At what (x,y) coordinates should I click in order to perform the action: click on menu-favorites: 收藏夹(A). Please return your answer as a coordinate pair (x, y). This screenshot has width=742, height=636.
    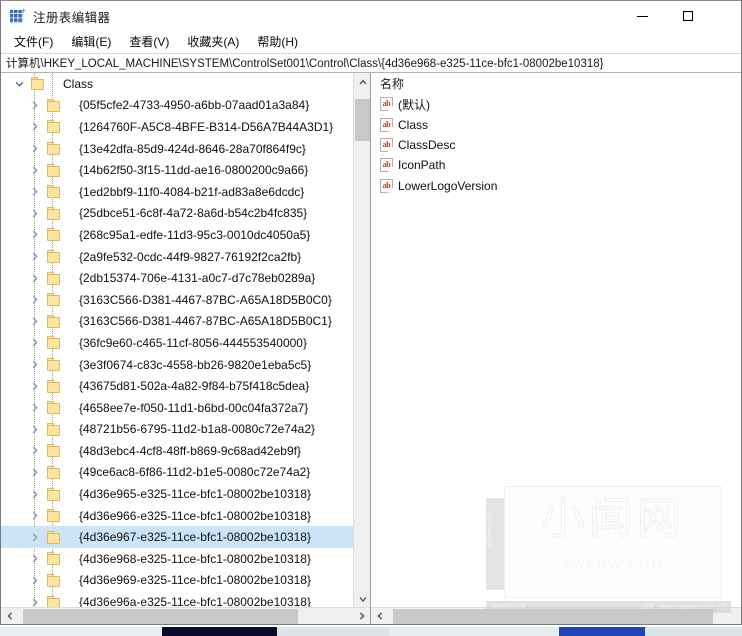
    Looking at the image, I should click on (213, 42).